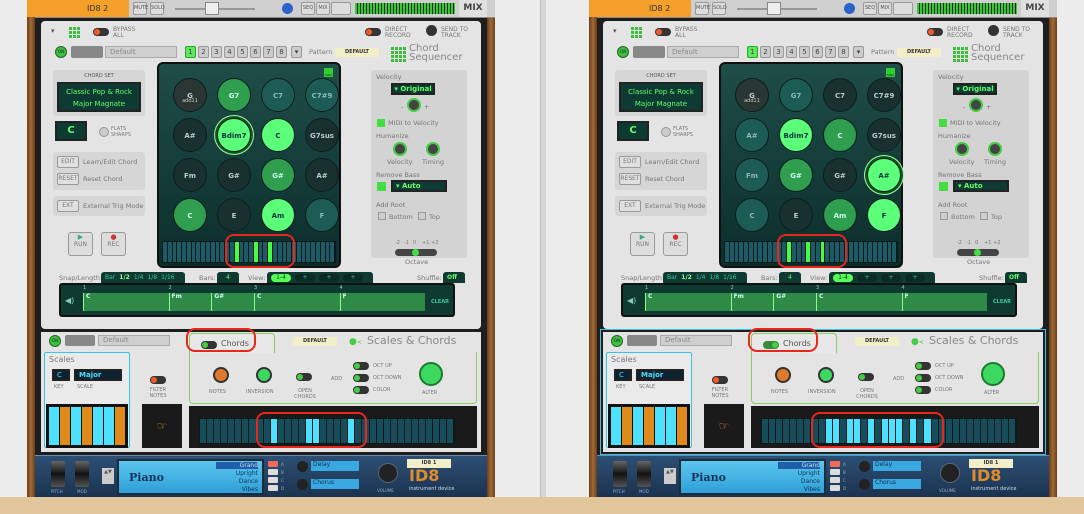  Describe the element at coordinates (923, 390) in the screenshot. I see `color-toggle` at that location.